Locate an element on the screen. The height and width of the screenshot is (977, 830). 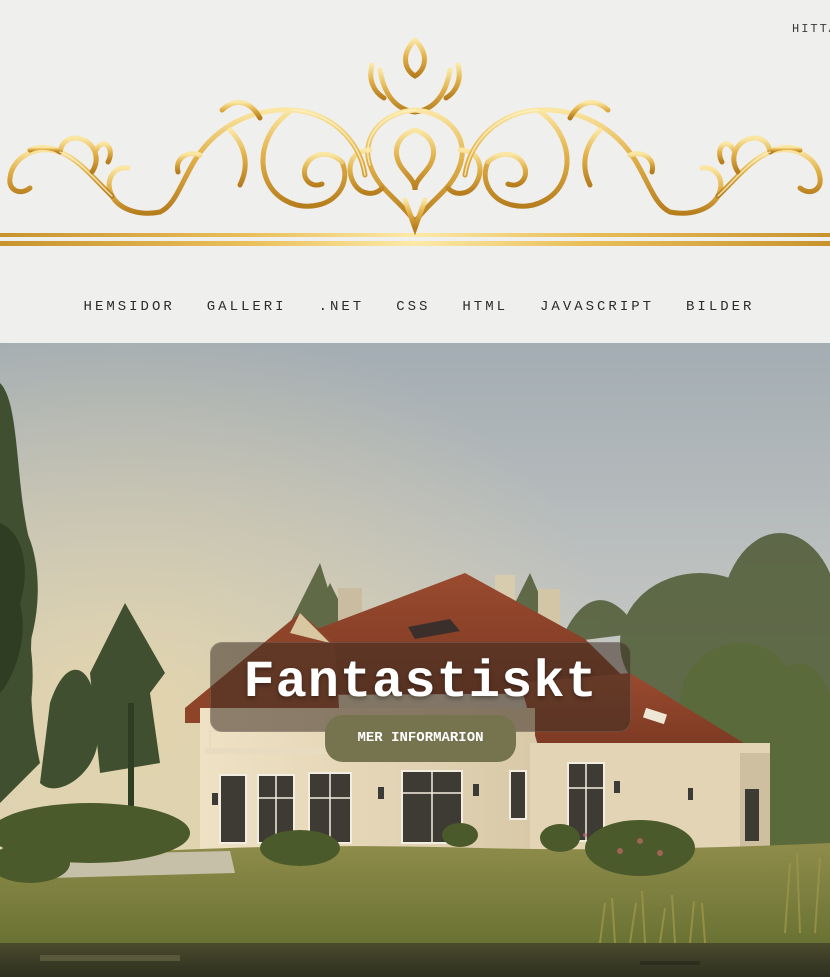
more-info-button: MER INFORMARION is located at coordinates (420, 738).